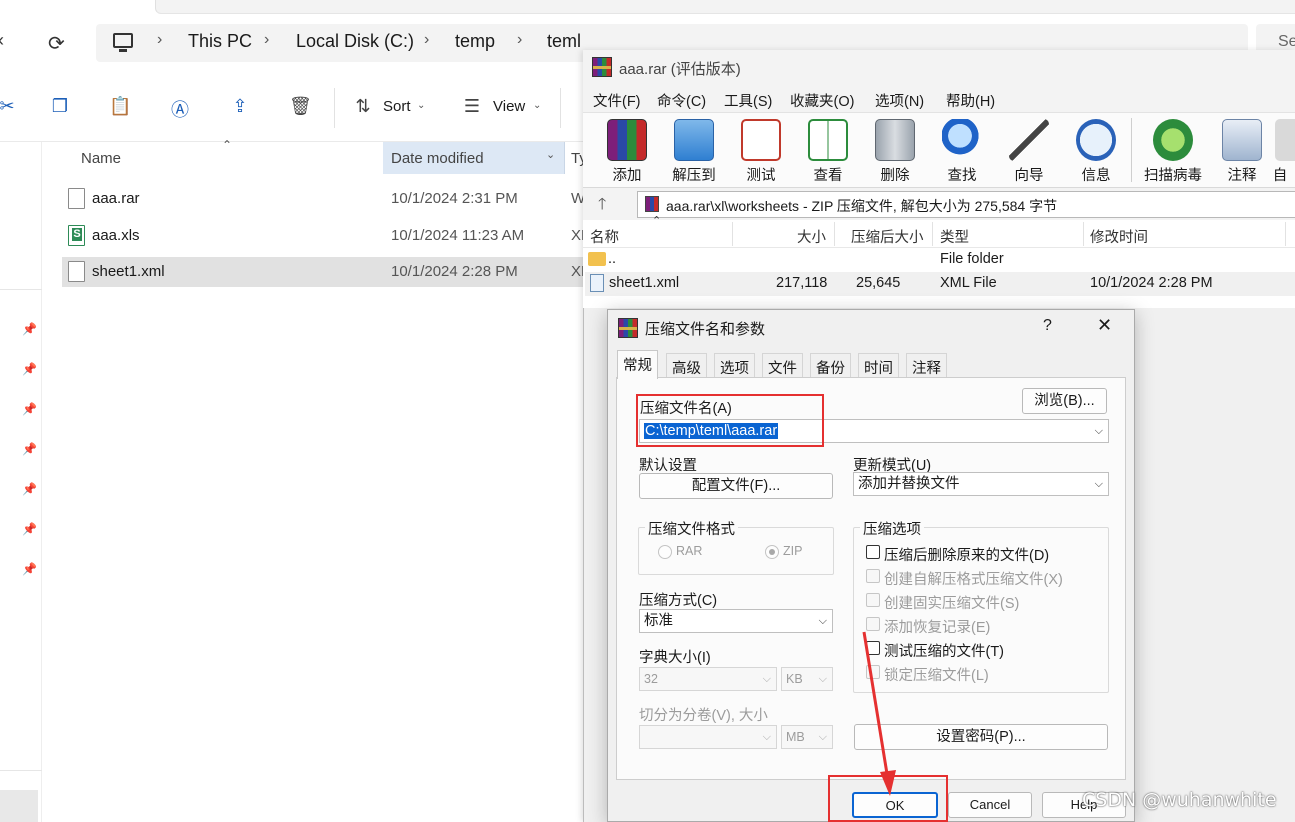 The width and height of the screenshot is (1295, 822). Describe the element at coordinates (60, 107) in the screenshot. I see `copy-icon: ❐` at that location.